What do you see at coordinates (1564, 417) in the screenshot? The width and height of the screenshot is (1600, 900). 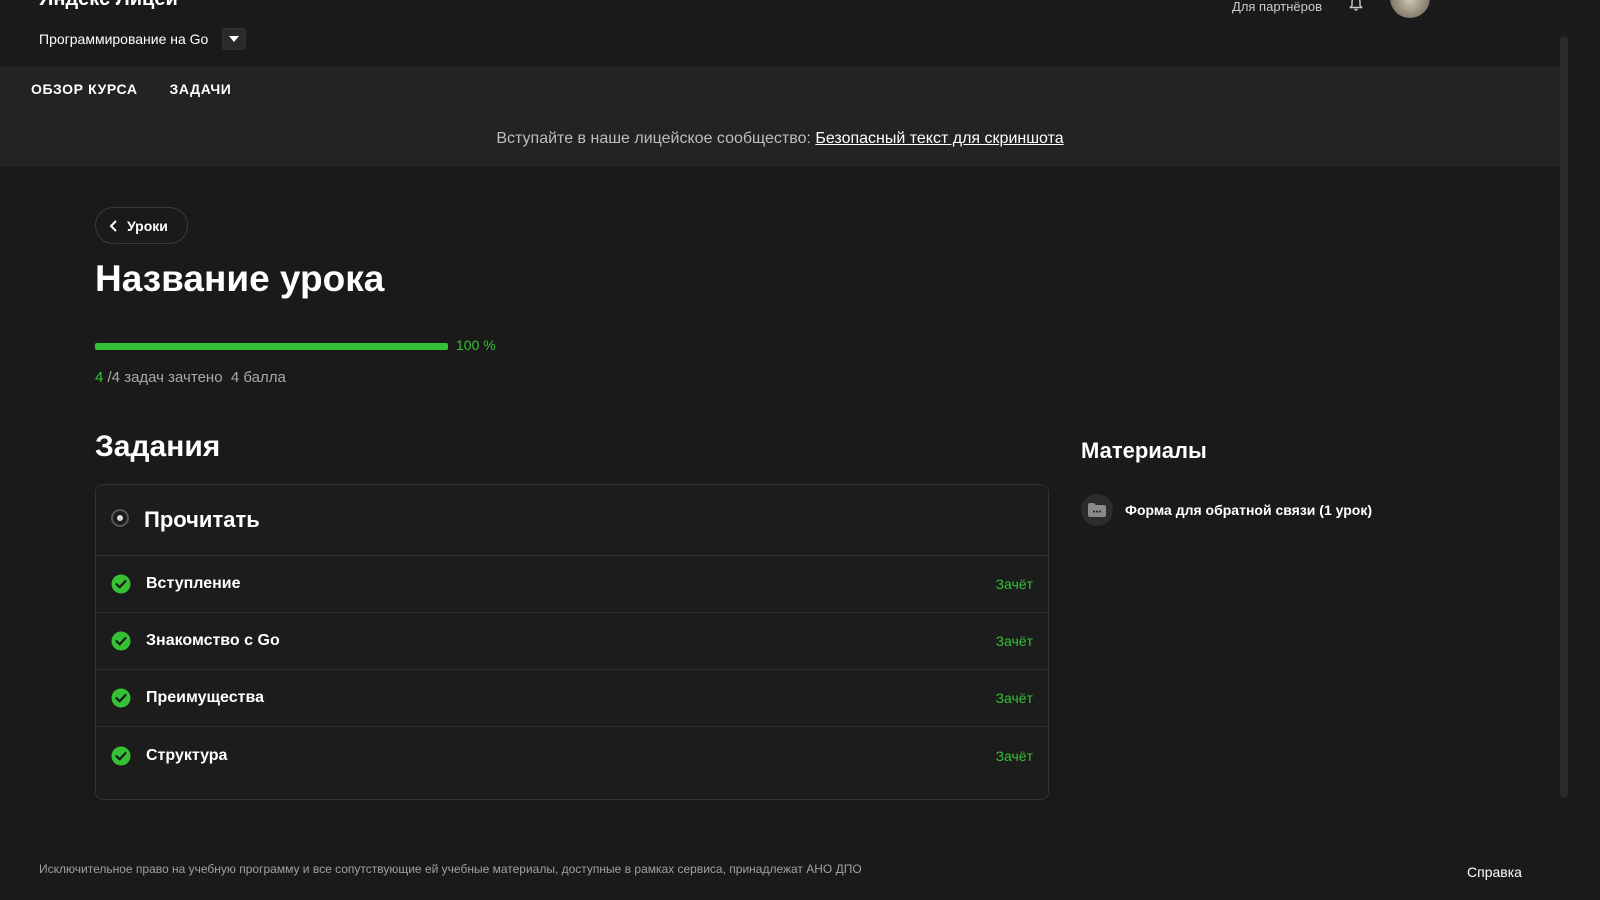 I see `page-scrollbar` at bounding box center [1564, 417].